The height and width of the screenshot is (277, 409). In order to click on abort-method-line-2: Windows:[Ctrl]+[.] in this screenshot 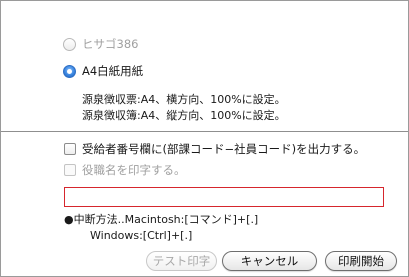, I will do `click(141, 235)`.